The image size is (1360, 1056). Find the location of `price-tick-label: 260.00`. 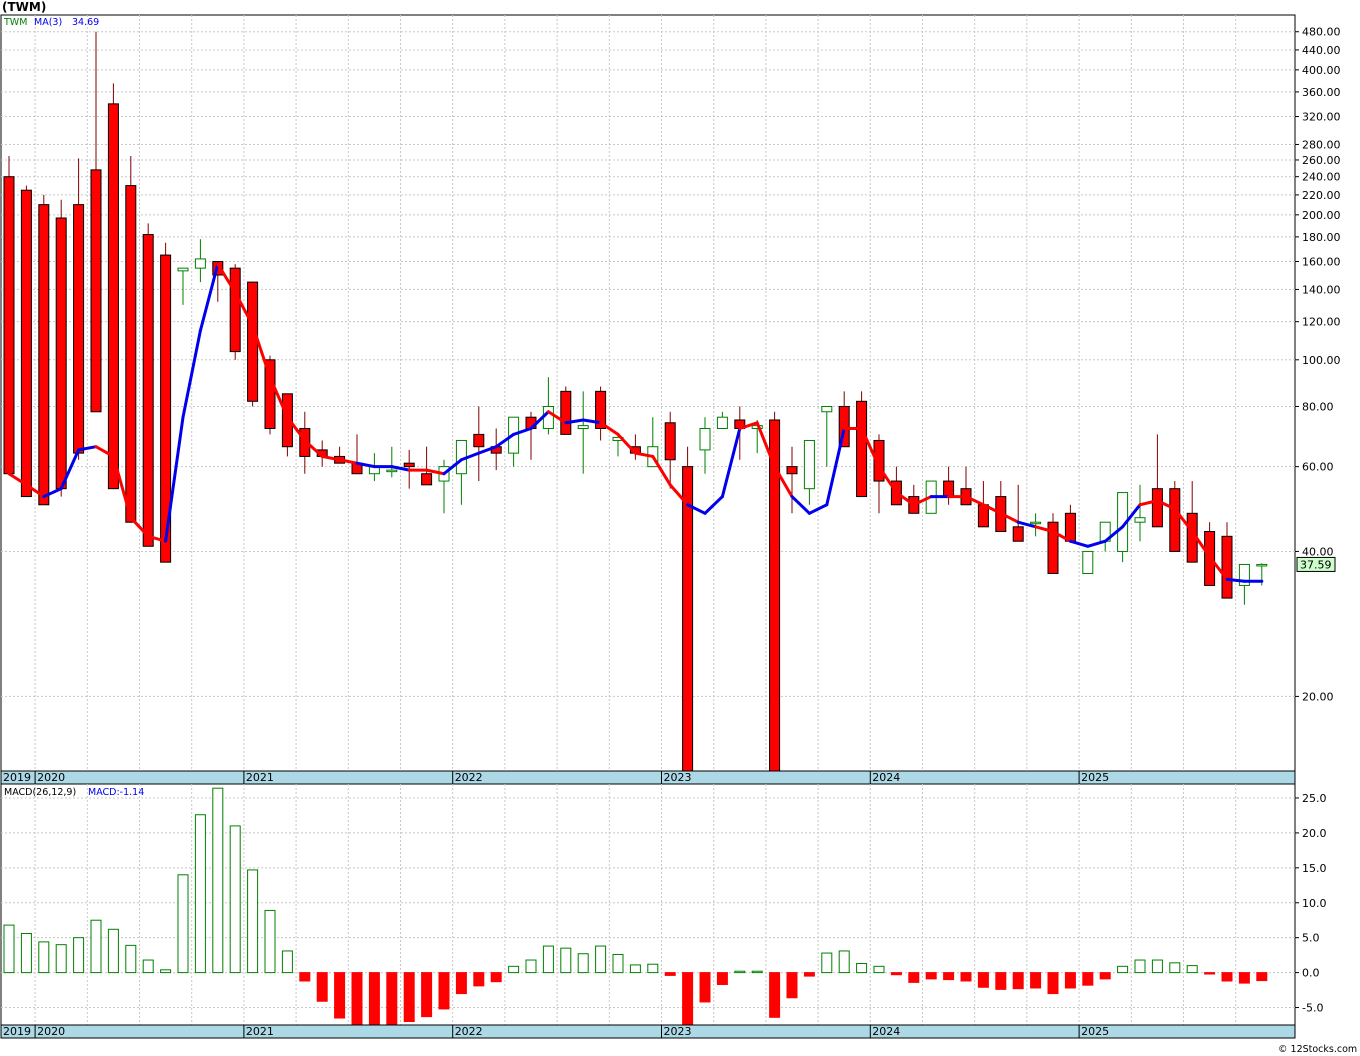

price-tick-label: 260.00 is located at coordinates (1321, 160).